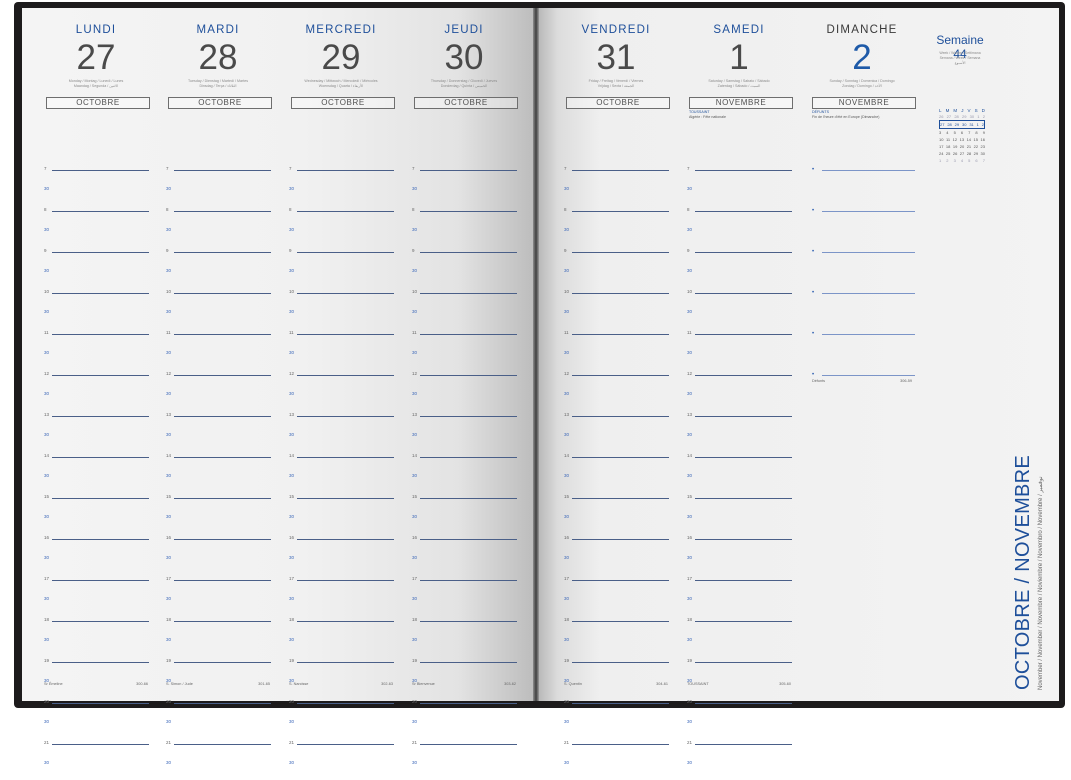  What do you see at coordinates (690, 414) in the screenshot?
I see `hour-label: 13` at bounding box center [690, 414].